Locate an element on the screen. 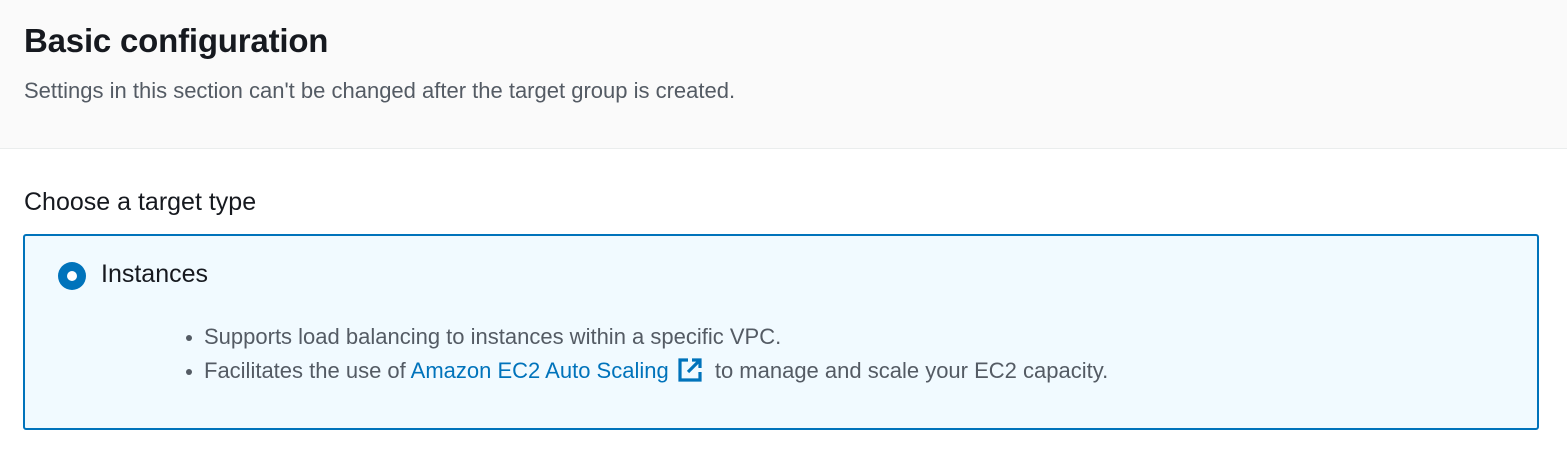 This screenshot has height=454, width=1567. target-type-label: Choose a target type is located at coordinates (140, 202).